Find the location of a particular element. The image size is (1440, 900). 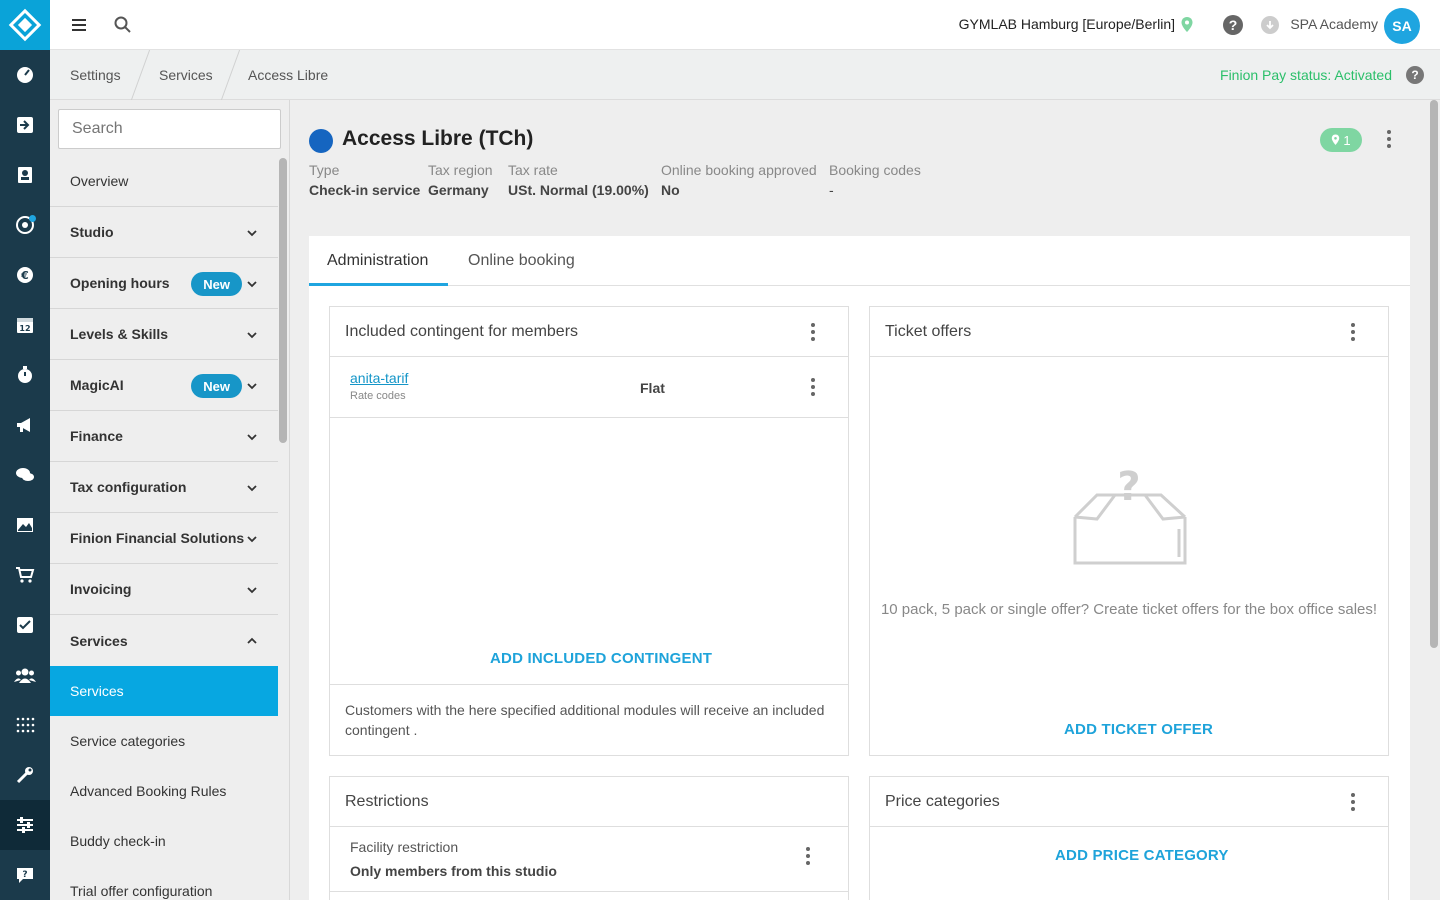

studio-selector: GYMLAB Hamburg [Europe/Berlin] is located at coordinates (1067, 24).